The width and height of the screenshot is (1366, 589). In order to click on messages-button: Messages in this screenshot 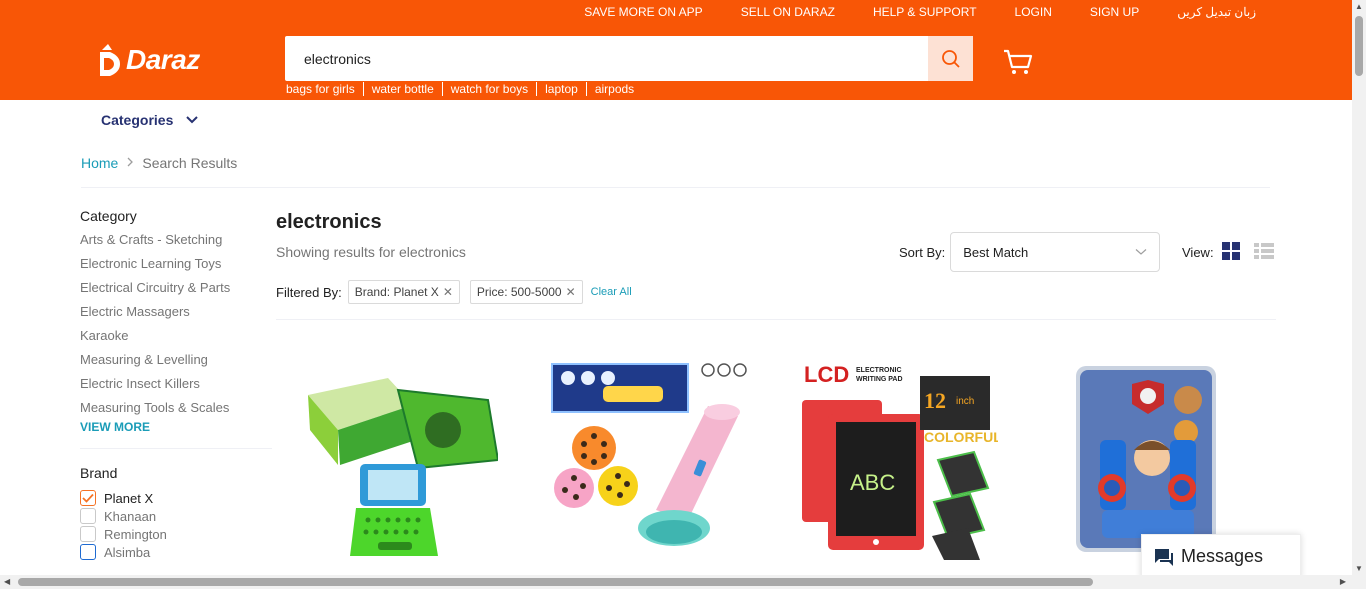, I will do `click(1221, 556)`.